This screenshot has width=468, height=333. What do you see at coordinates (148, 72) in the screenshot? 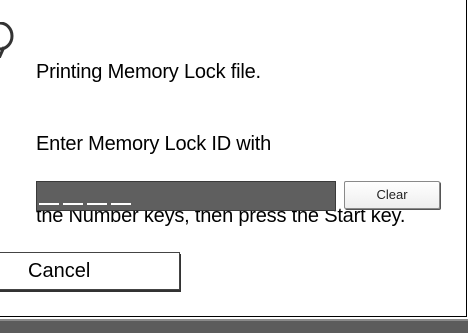
I see `message-line-1: Printing Memory Lock file.` at bounding box center [148, 72].